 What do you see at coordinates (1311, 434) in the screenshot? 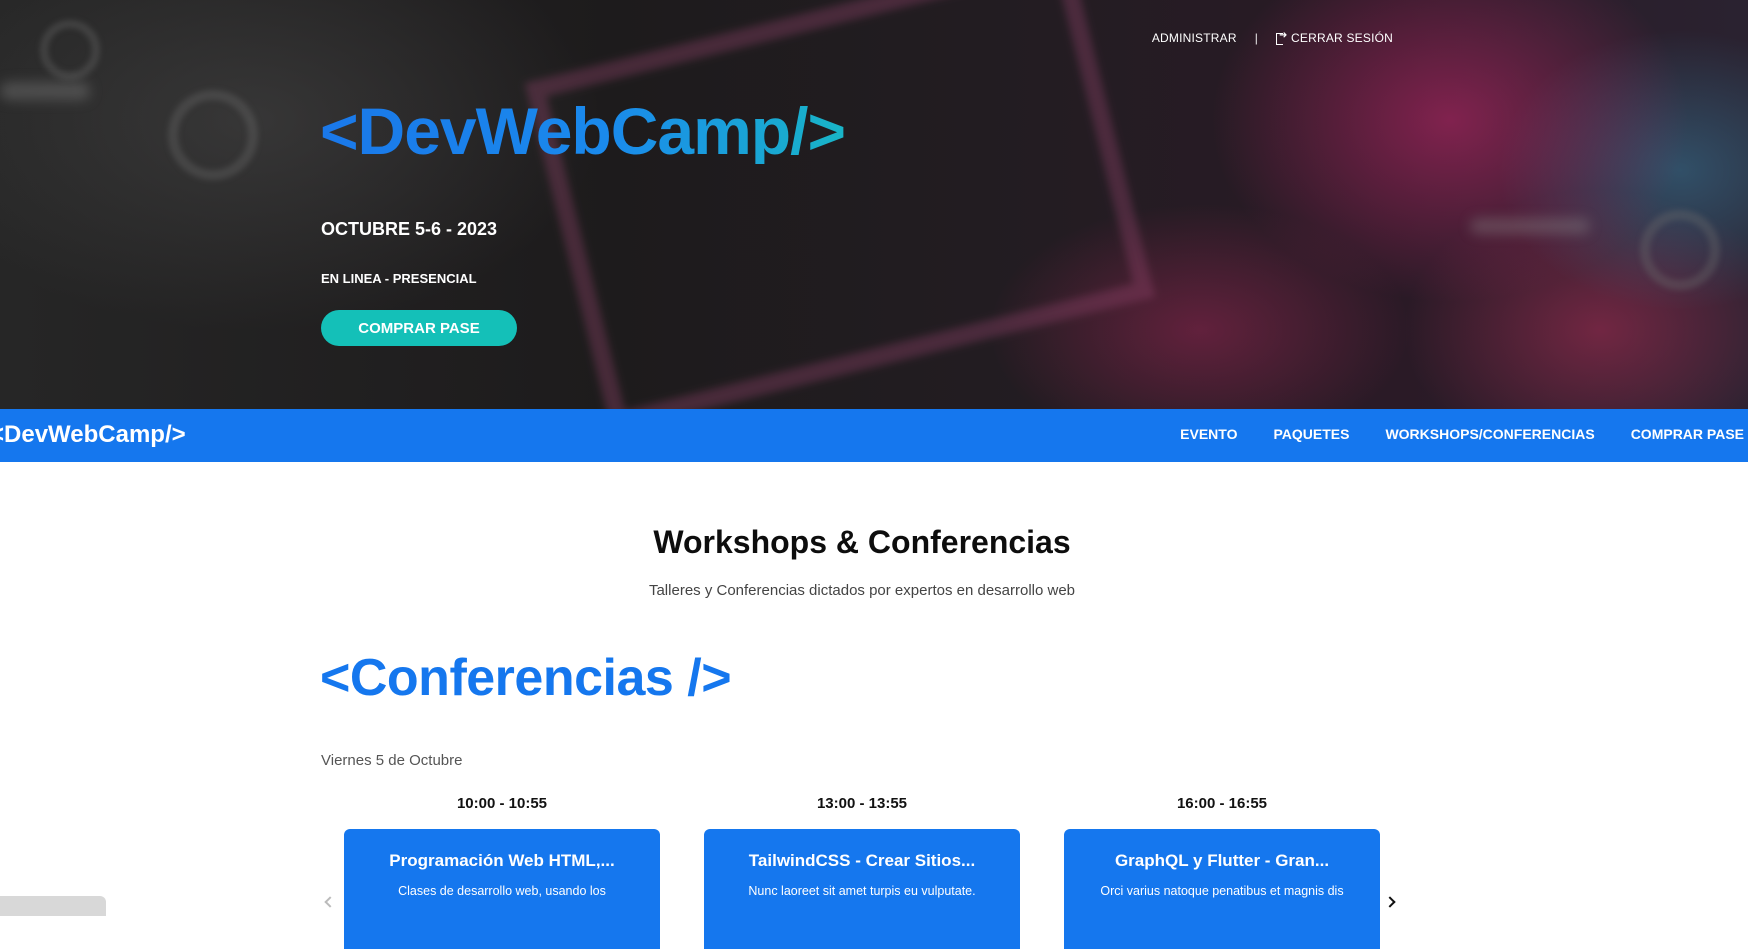
I see `nav-link-paquetes: PAQUETES` at bounding box center [1311, 434].